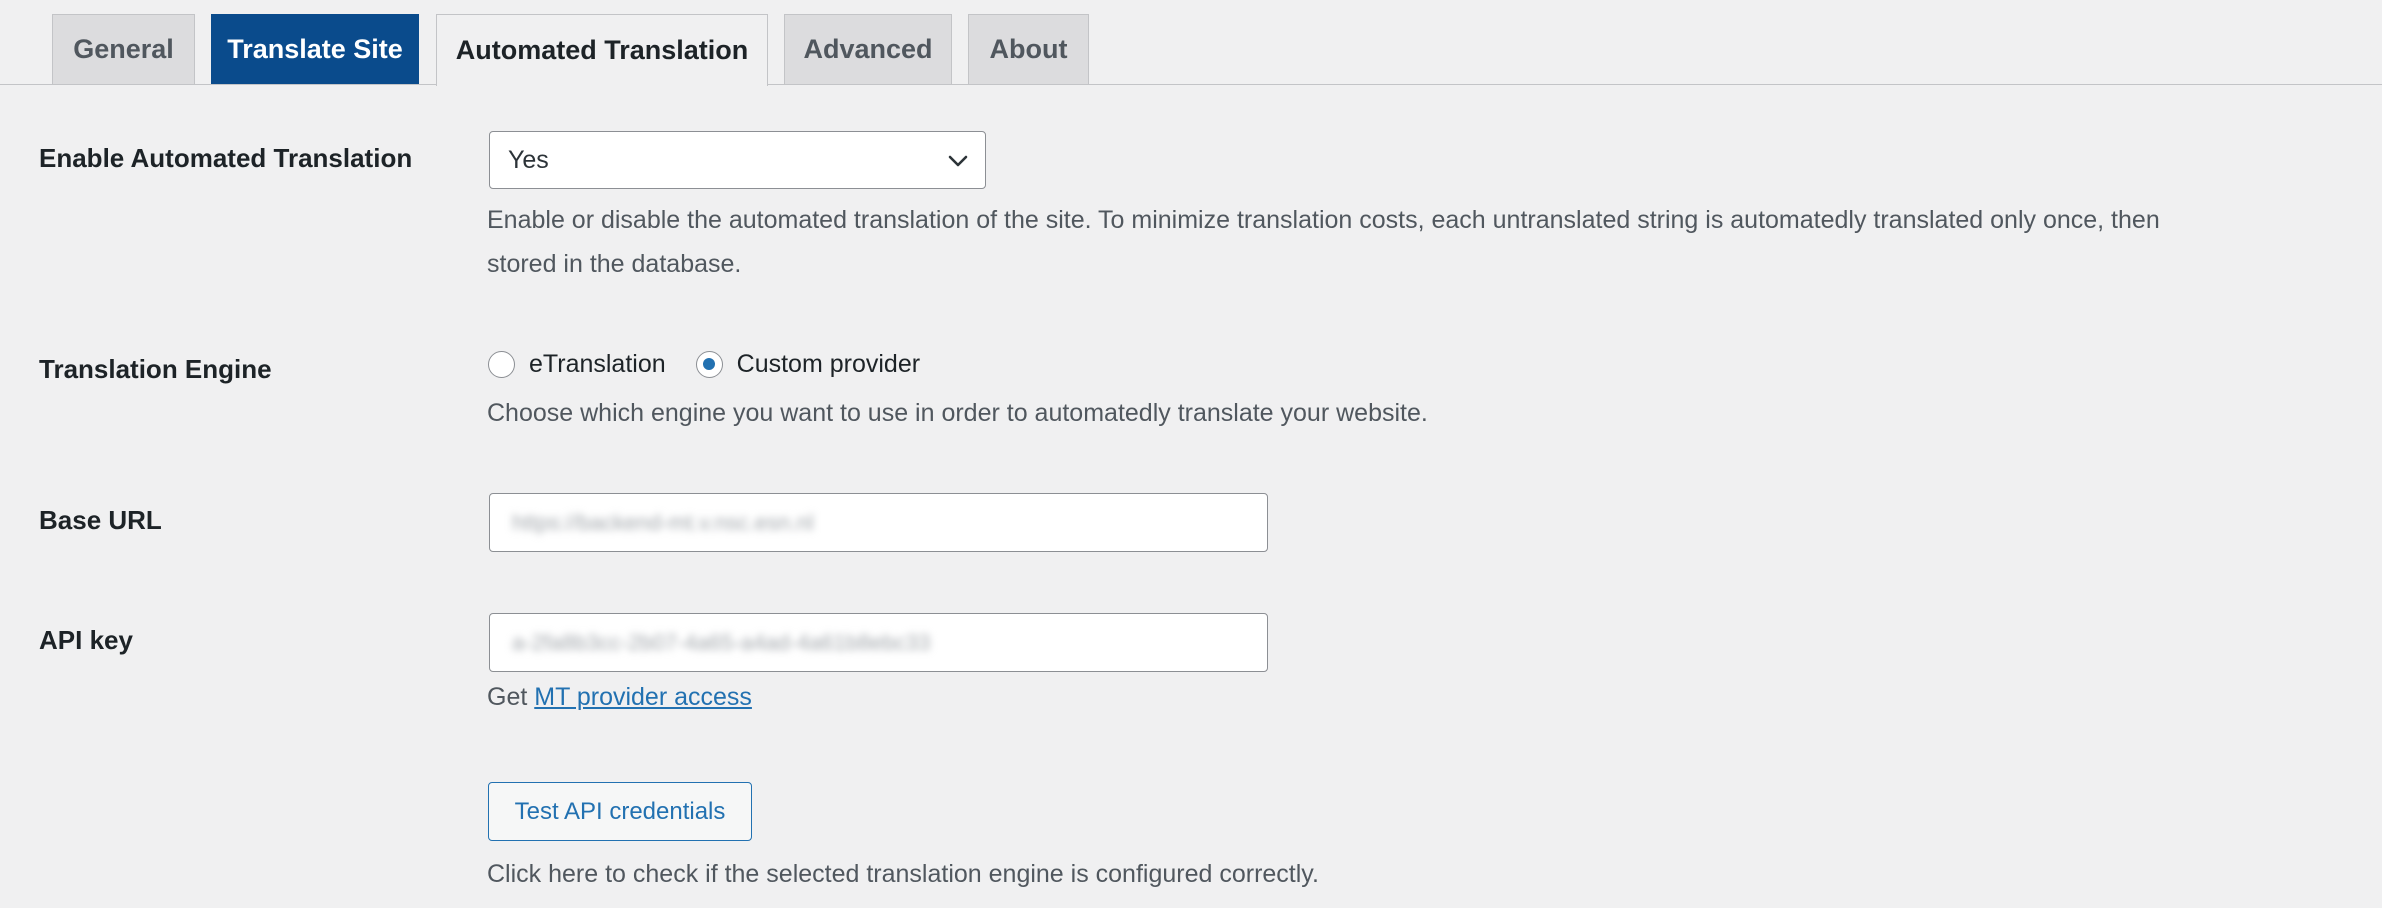 The image size is (2382, 908). Describe the element at coordinates (528, 159) in the screenshot. I see `select-value: Yes` at that location.